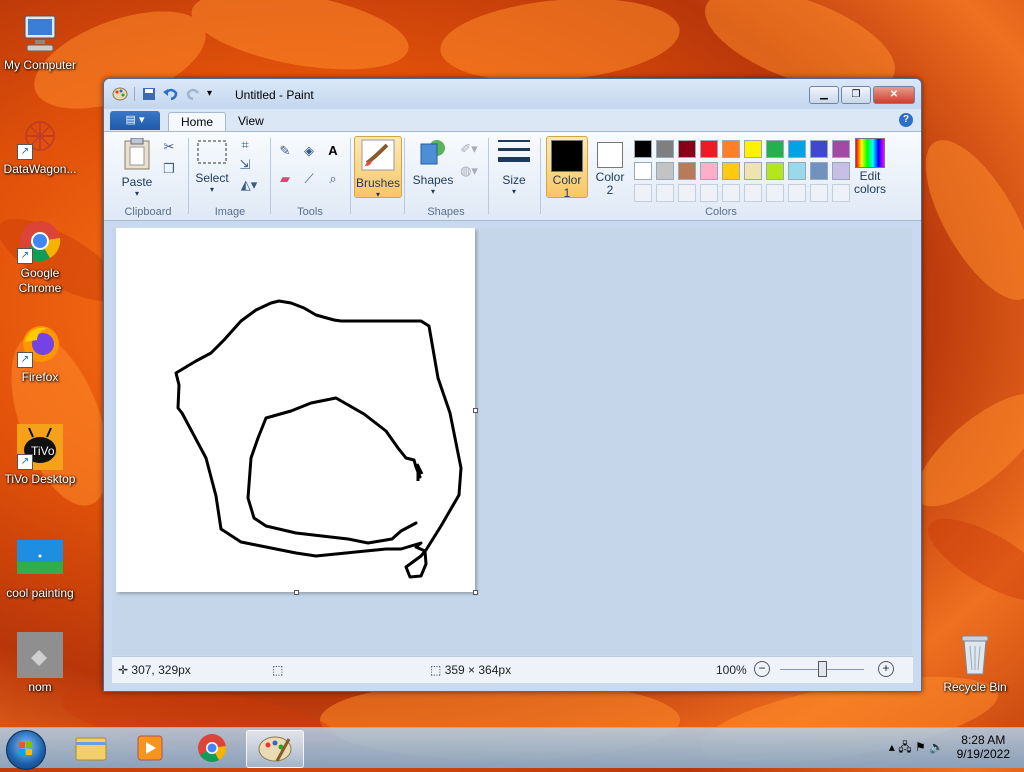 Image resolution: width=1024 pixels, height=772 pixels. Describe the element at coordinates (822, 669) in the screenshot. I see `zoom-slider-thumb` at that location.